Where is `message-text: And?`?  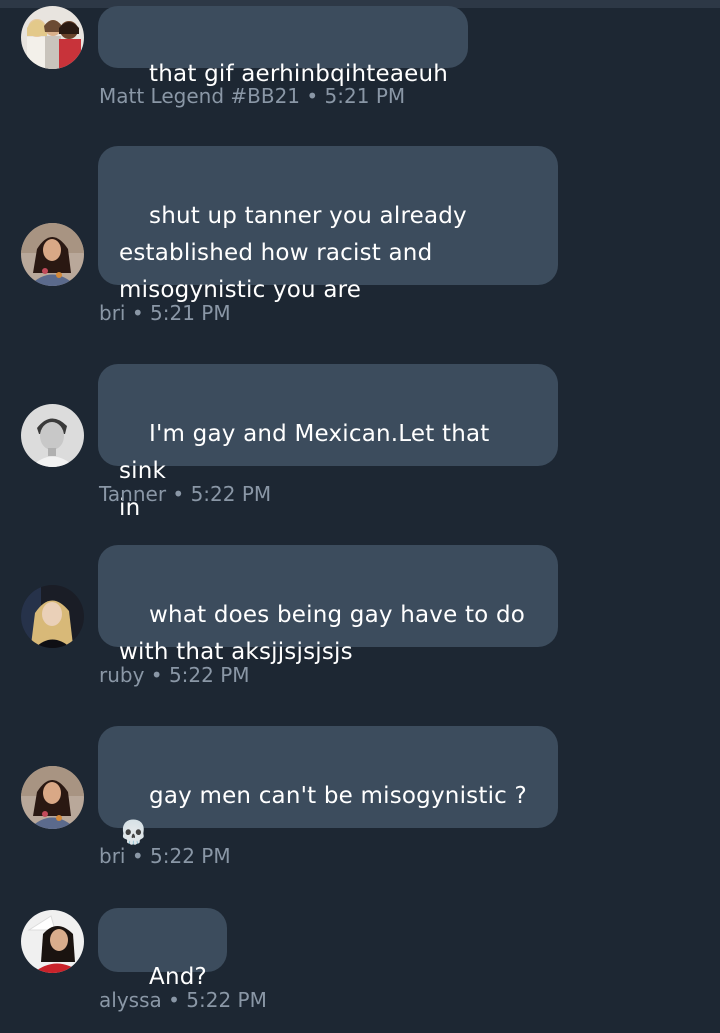 message-text: And? is located at coordinates (178, 977).